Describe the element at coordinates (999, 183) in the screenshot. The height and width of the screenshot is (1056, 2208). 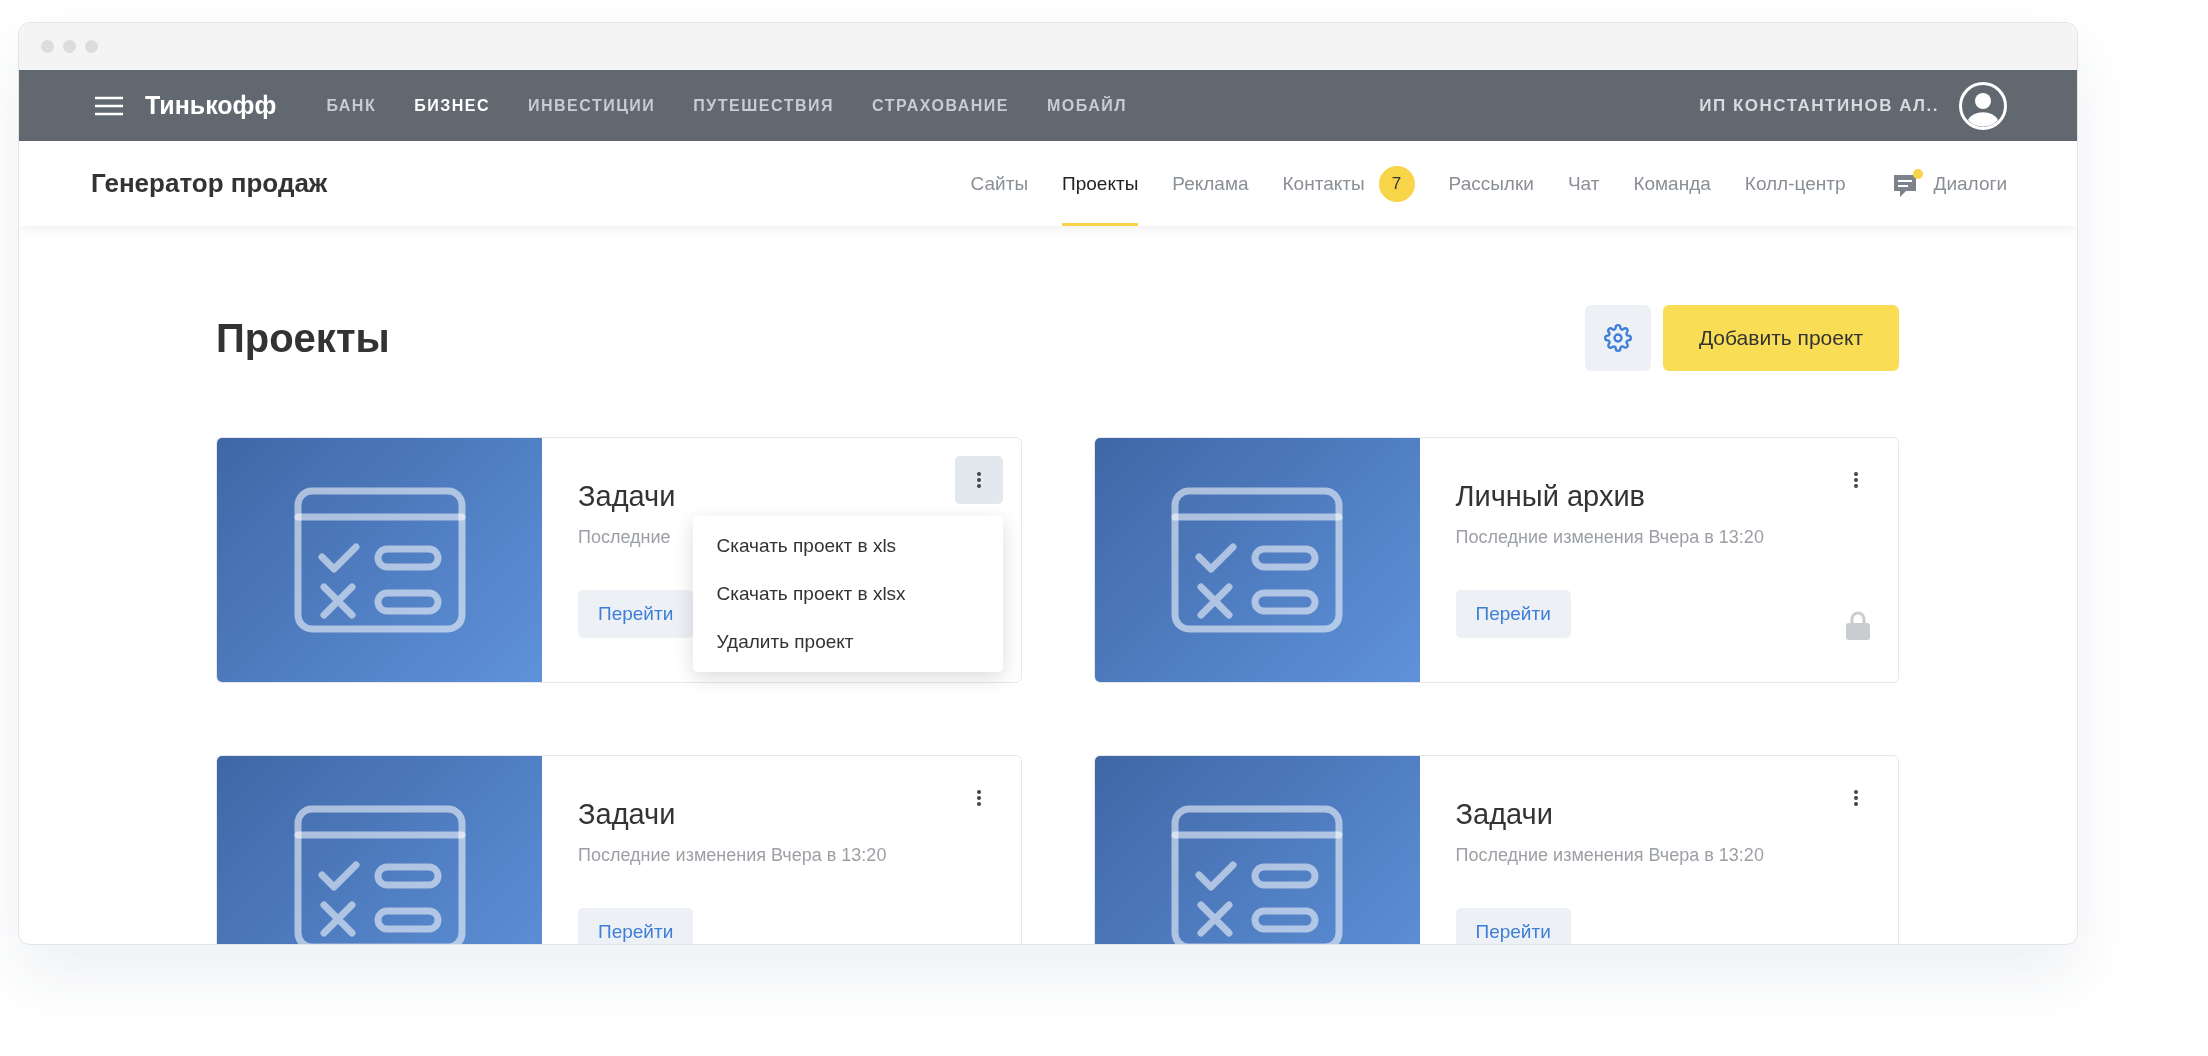
I see `nav-tab: Сайты` at that location.